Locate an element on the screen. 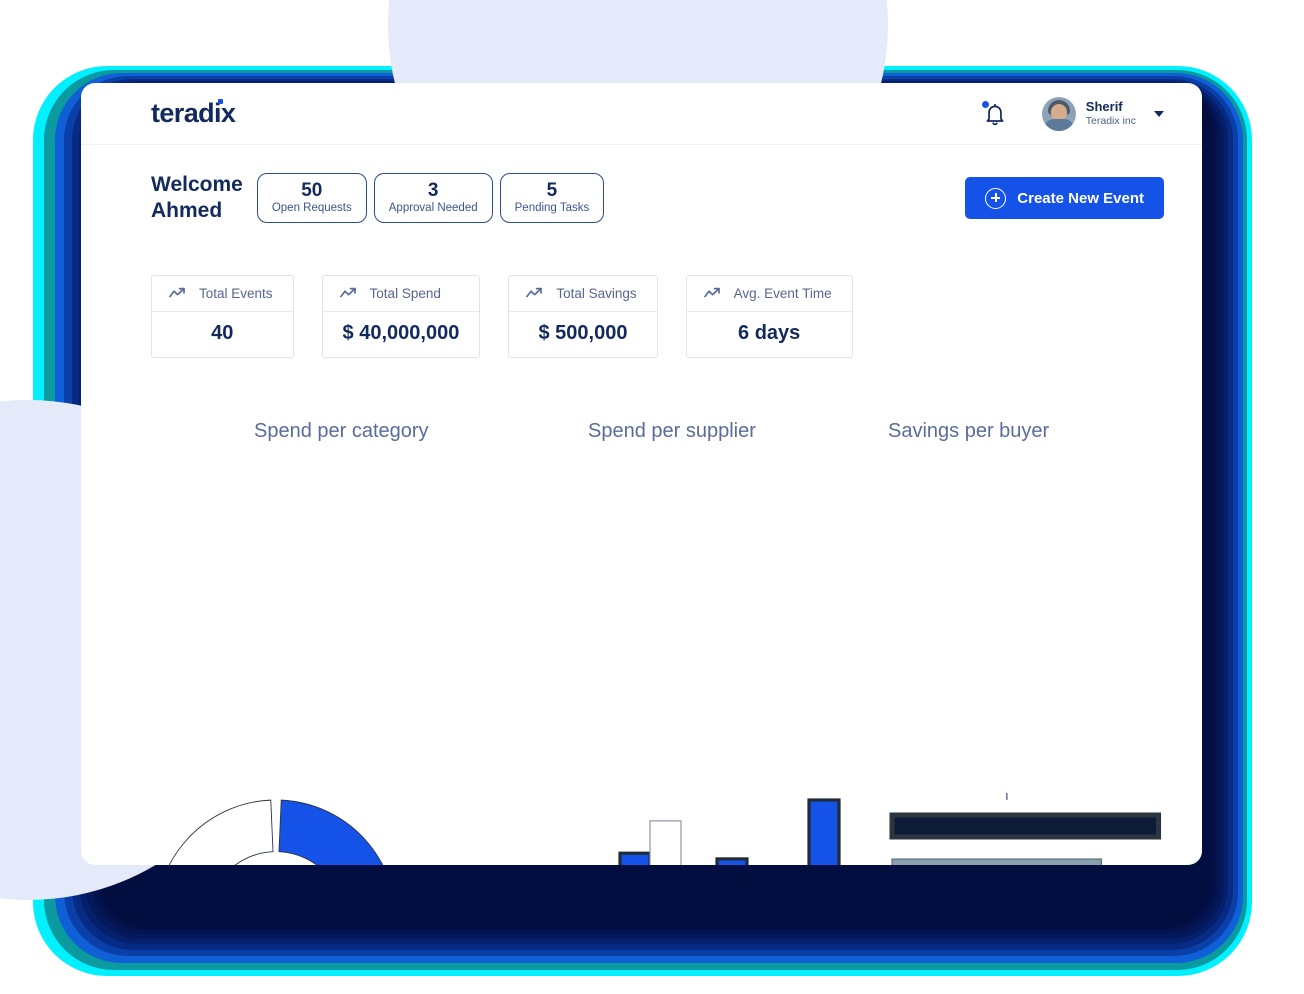 The height and width of the screenshot is (994, 1304). user-info: Sherif Teradix inc is located at coordinates (1111, 113).